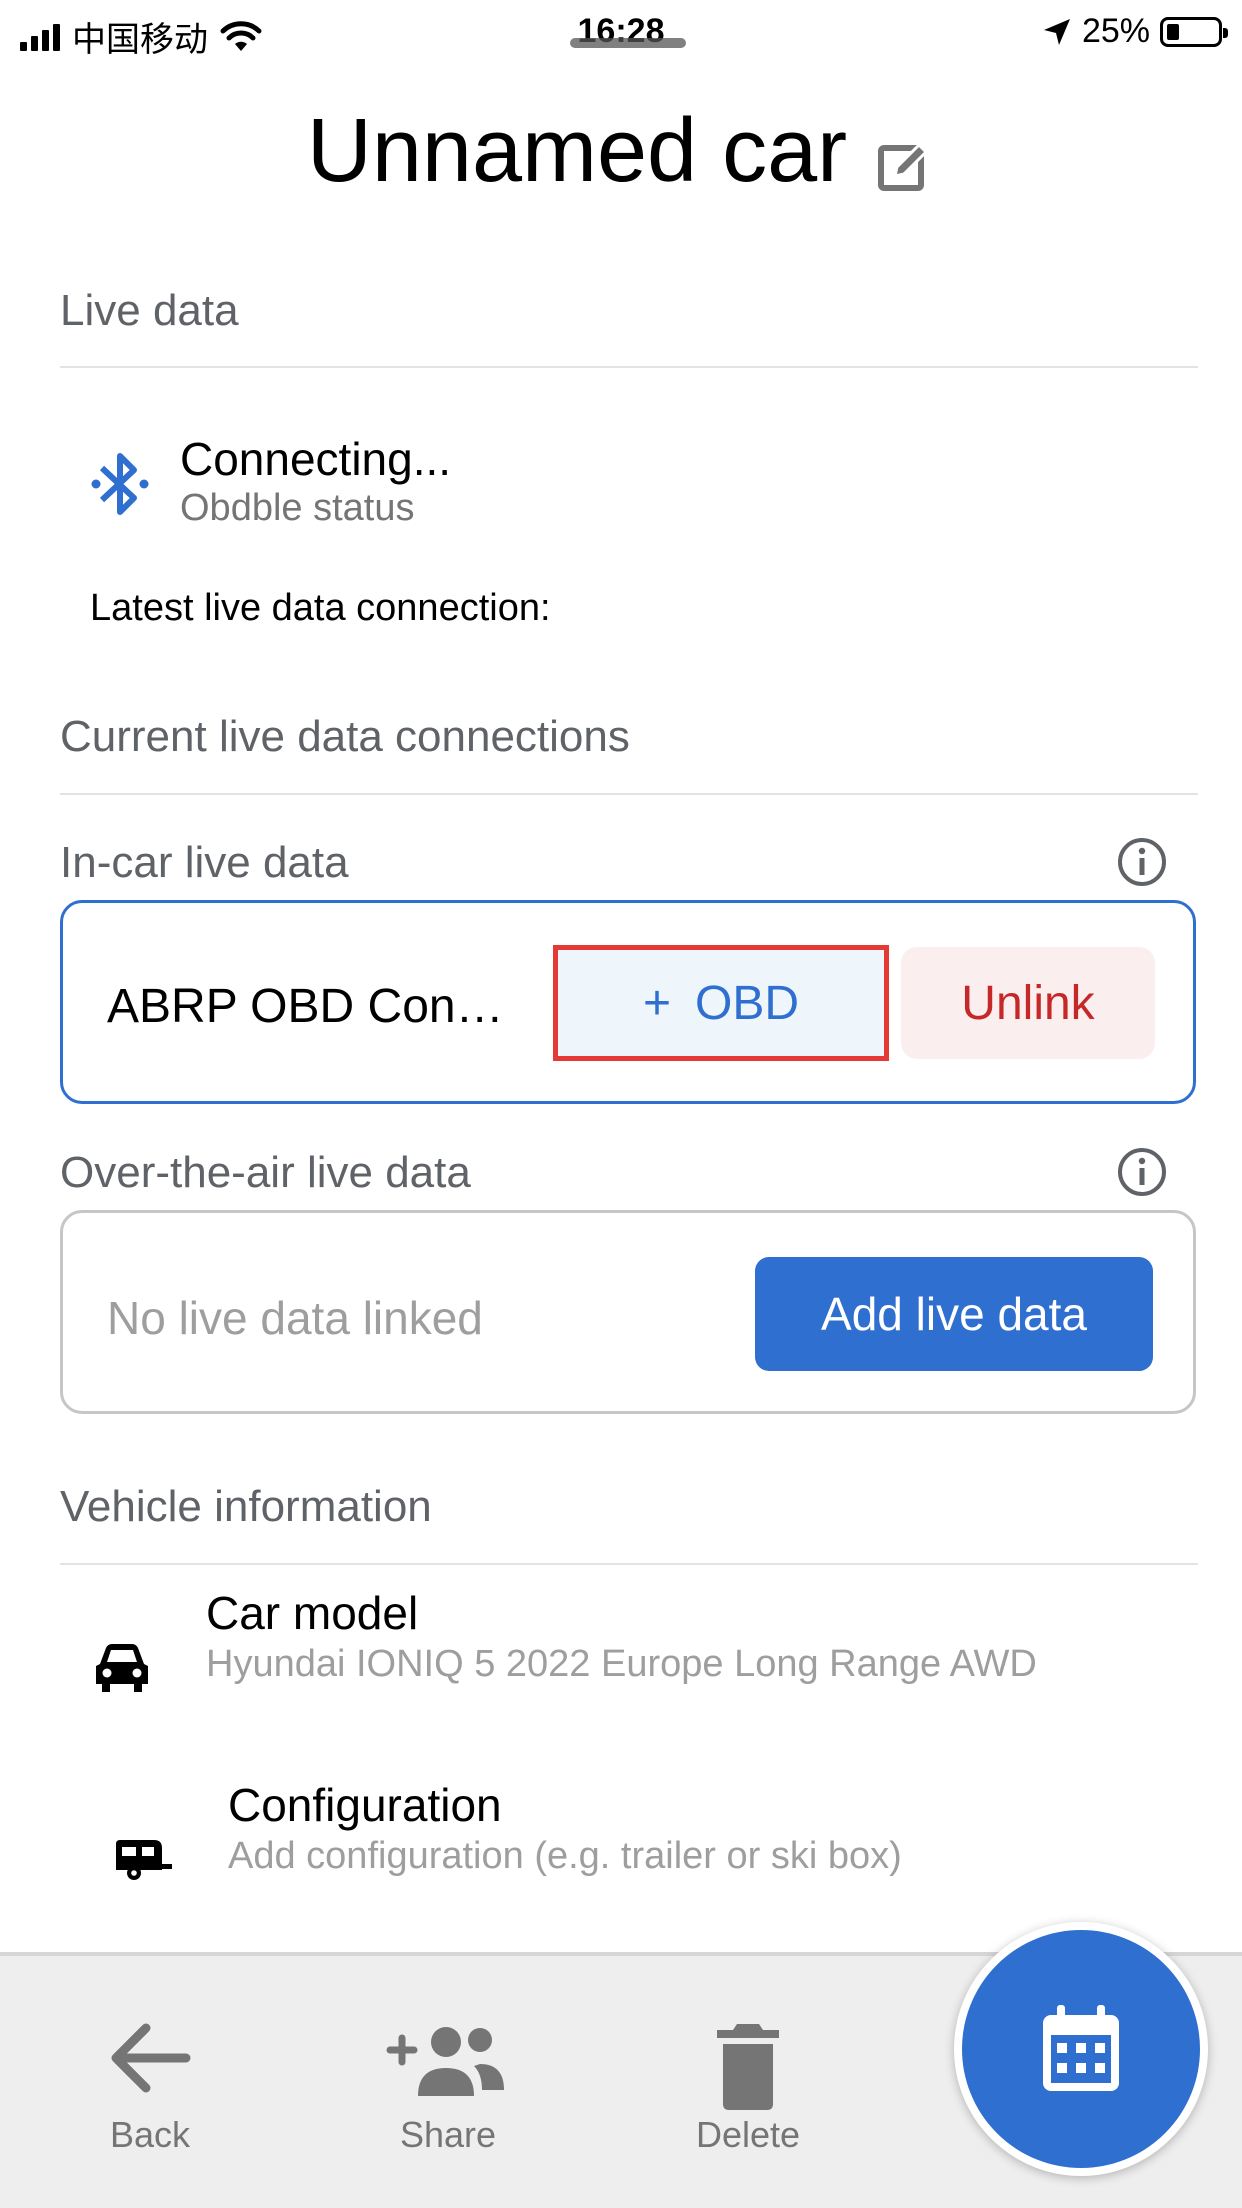  I want to click on delete-label: Delete, so click(748, 2134).